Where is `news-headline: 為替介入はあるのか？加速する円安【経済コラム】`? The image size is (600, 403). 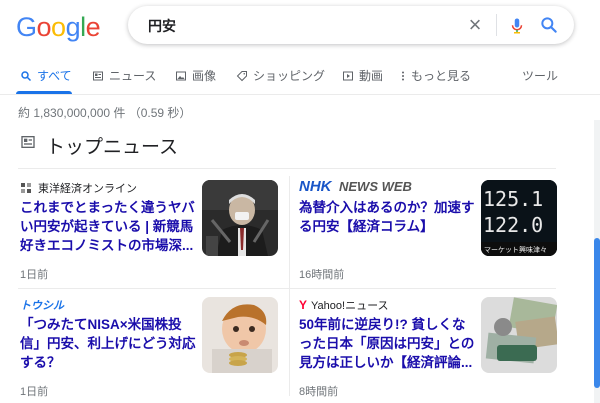 news-headline: 為替介入はあるのか？加速する円安【経済コラム】 is located at coordinates (387, 228).